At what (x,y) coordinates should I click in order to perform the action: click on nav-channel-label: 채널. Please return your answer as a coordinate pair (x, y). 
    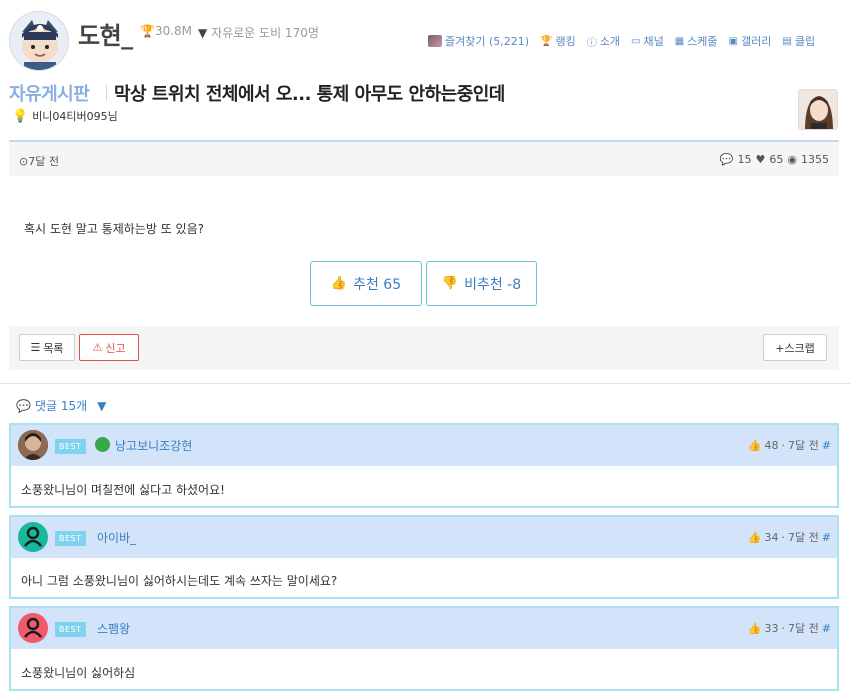
    Looking at the image, I should click on (653, 41).